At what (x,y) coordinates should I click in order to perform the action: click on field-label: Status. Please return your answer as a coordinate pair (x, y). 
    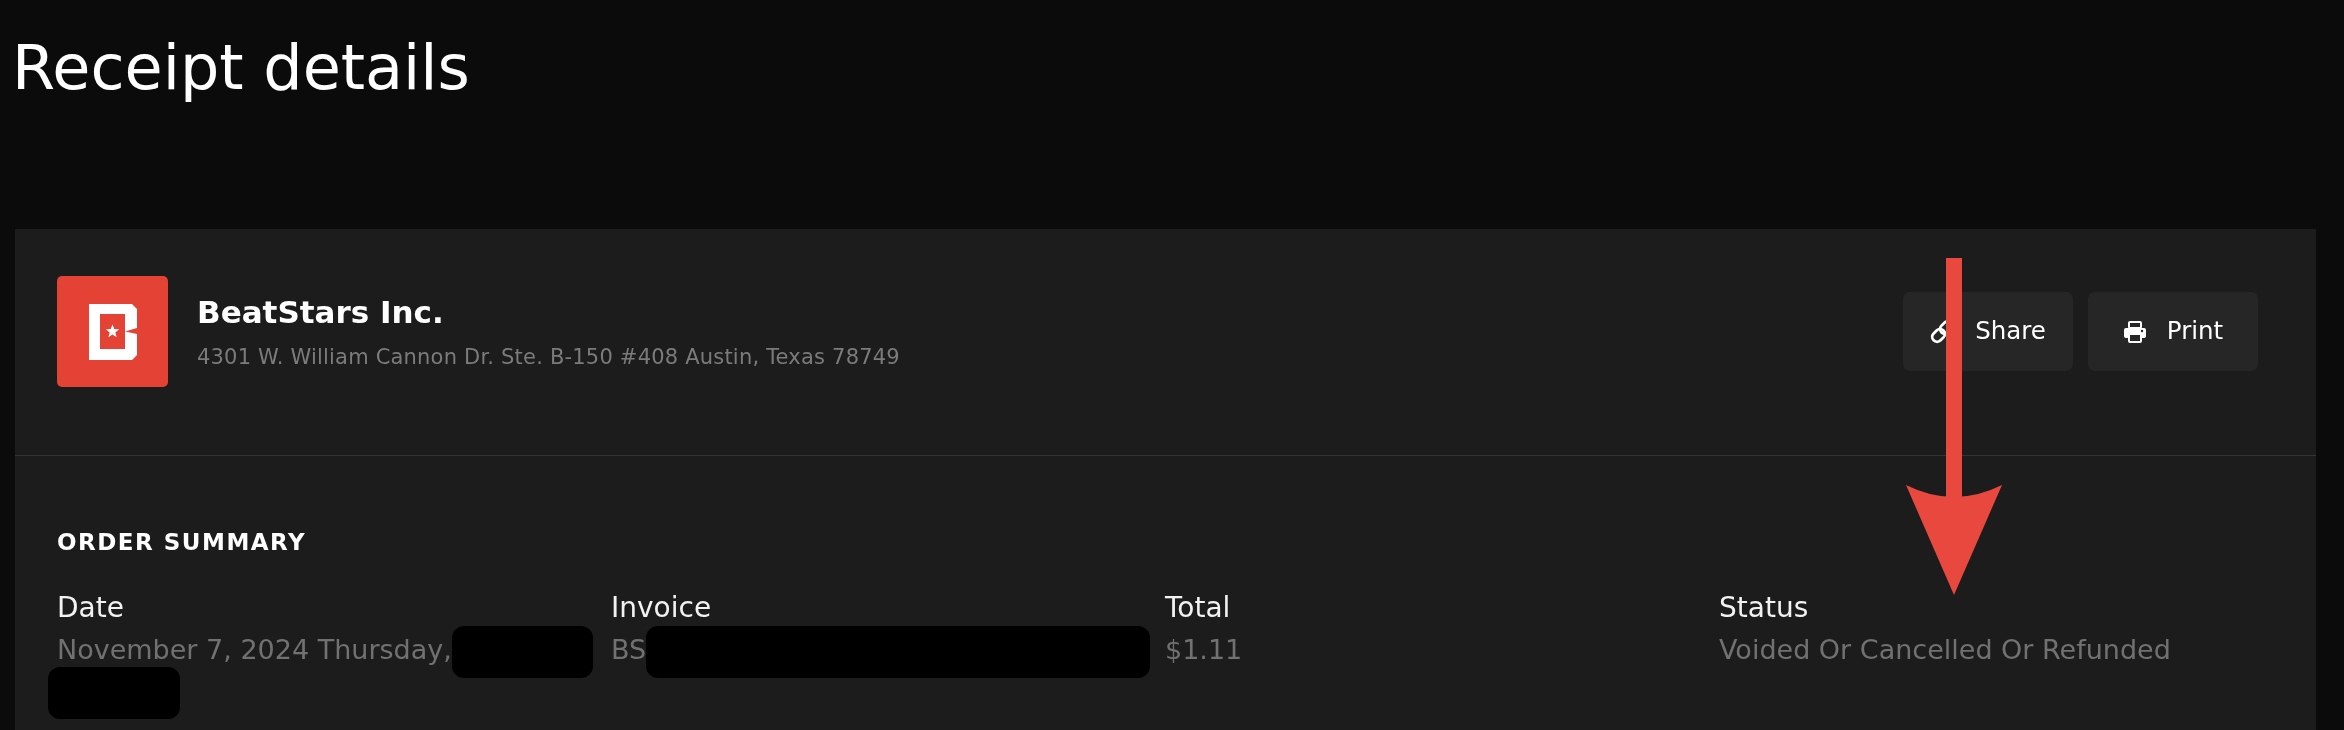
    Looking at the image, I should click on (1764, 608).